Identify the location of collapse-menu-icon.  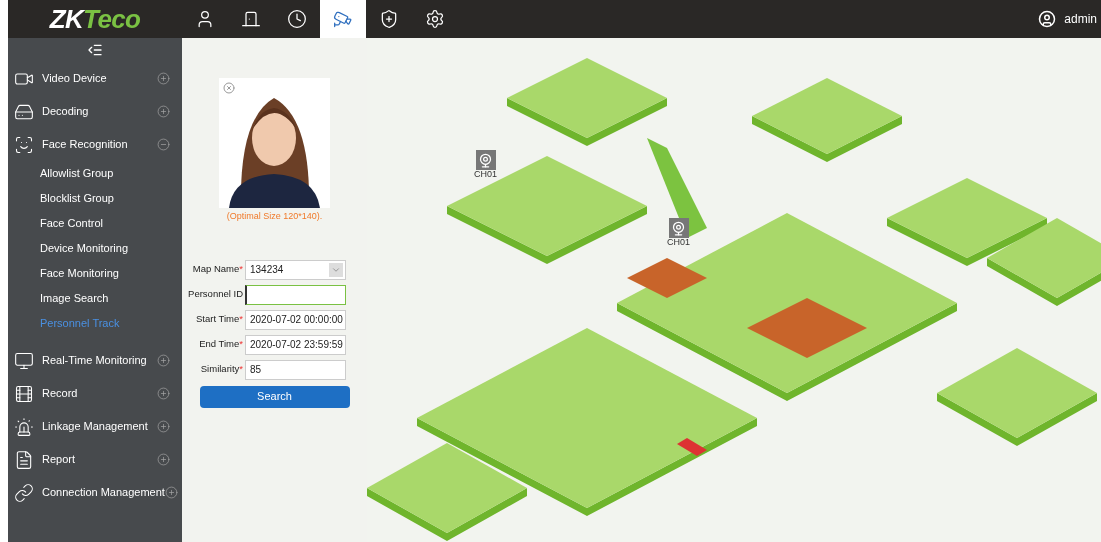
(95, 50).